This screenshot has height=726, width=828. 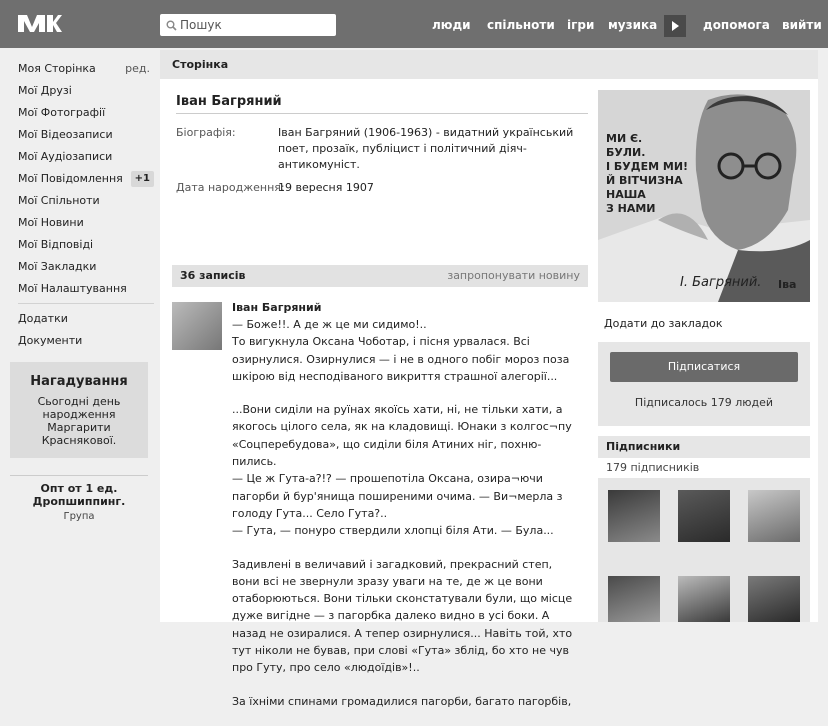 I want to click on page-title: Іван Багряний, so click(x=229, y=101).